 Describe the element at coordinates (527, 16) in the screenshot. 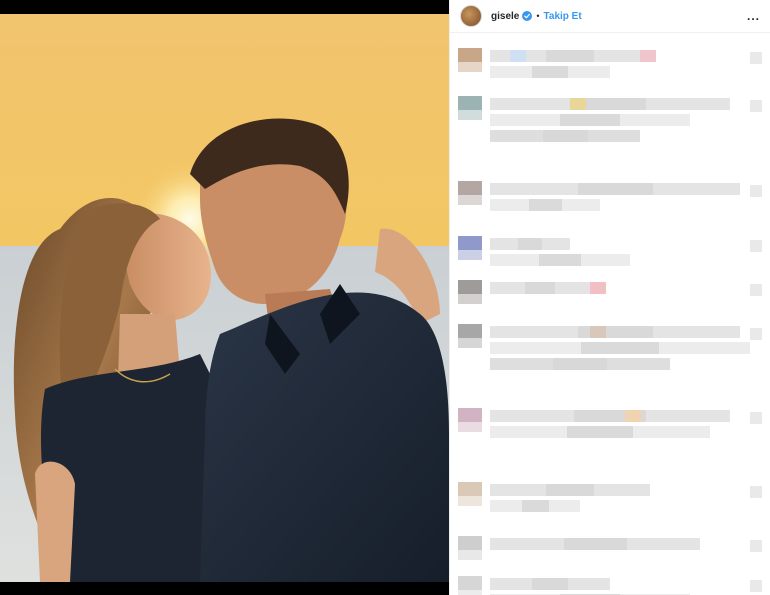

I see `verified-badge-icon` at that location.